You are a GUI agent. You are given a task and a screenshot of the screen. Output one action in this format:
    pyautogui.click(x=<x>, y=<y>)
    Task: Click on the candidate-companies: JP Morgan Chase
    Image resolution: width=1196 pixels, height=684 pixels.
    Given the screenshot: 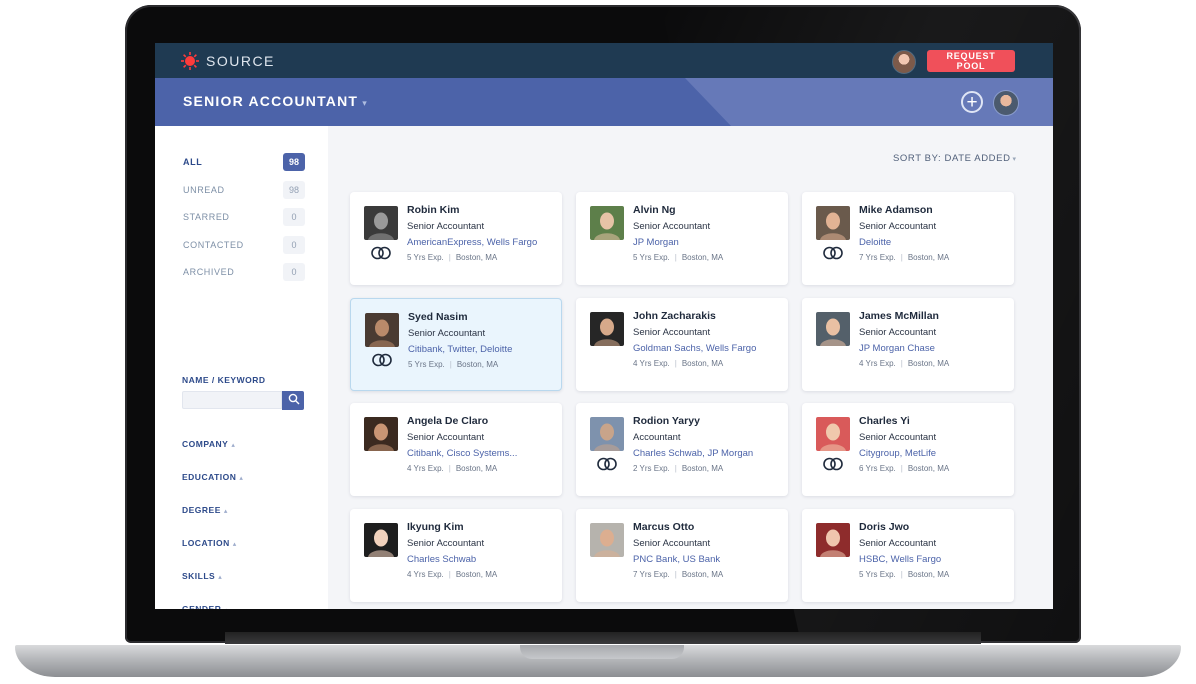 What is the action you would take?
    pyautogui.click(x=897, y=348)
    